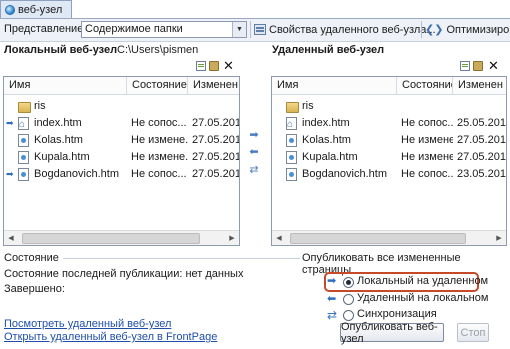 The width and height of the screenshot is (510, 349). What do you see at coordinates (121, 157) in the screenshot?
I see `local-file-row: Kupala.htm Не измене... 27.05.2010` at bounding box center [121, 157].